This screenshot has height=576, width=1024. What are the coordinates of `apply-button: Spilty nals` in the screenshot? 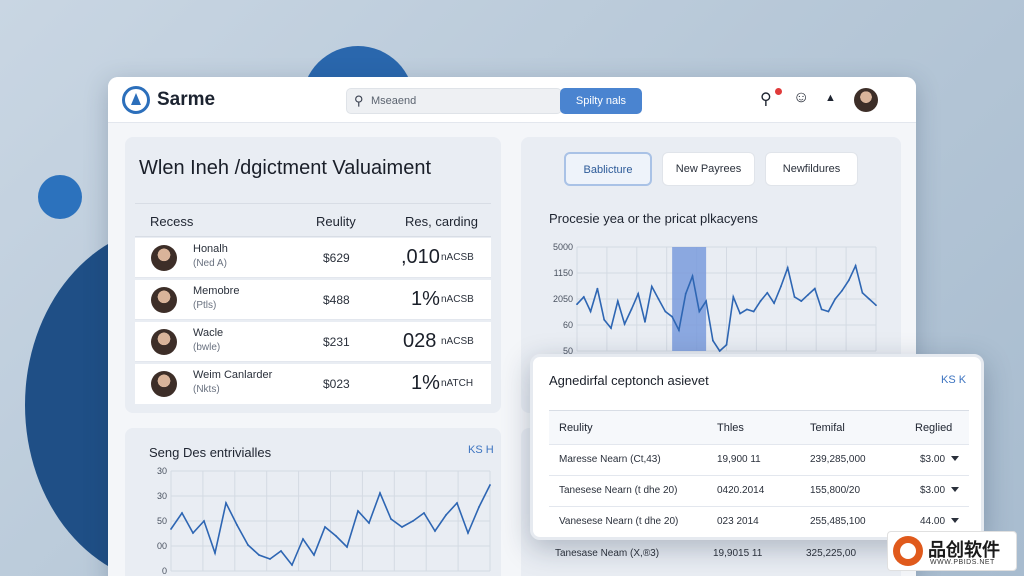 It's located at (601, 101).